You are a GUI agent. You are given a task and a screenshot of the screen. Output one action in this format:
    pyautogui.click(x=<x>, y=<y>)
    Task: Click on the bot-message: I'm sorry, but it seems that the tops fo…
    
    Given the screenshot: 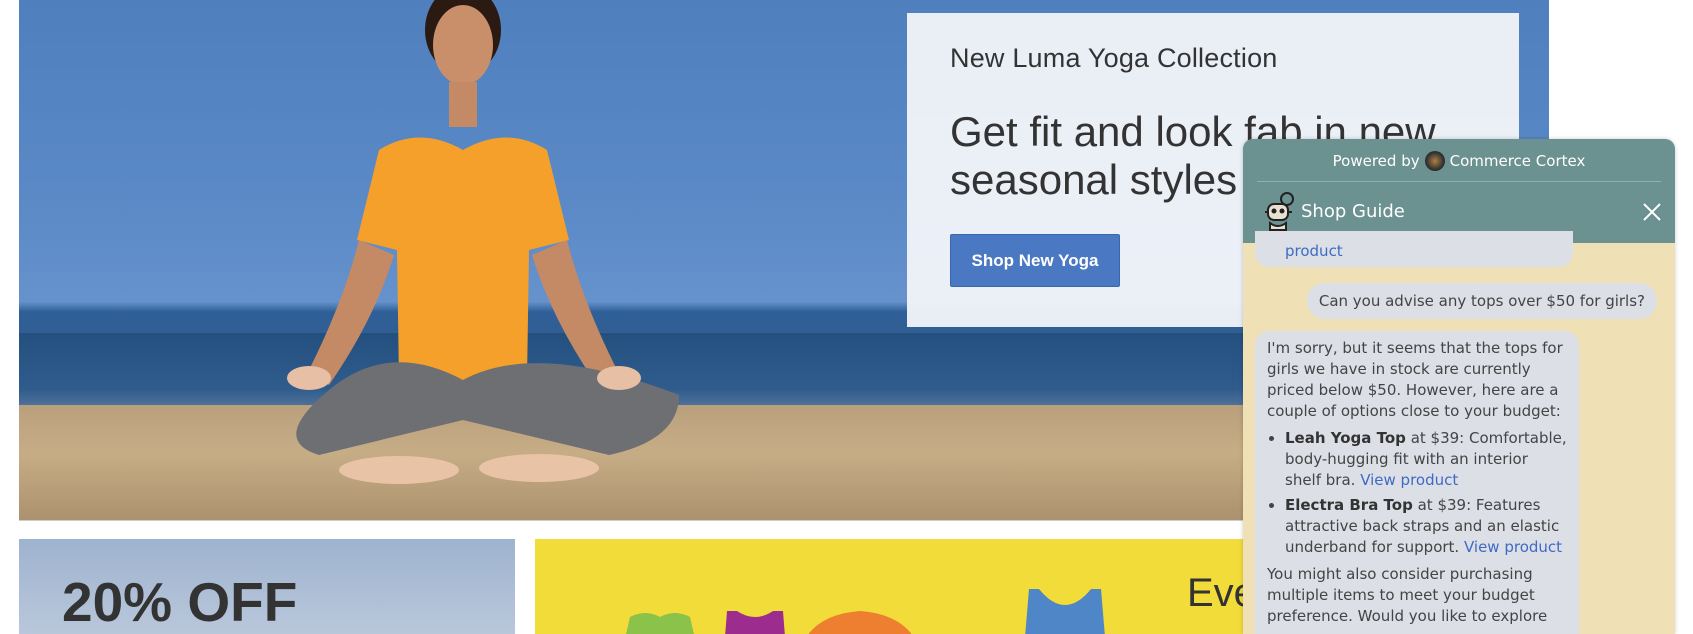 What is the action you would take?
    pyautogui.click(x=1417, y=482)
    